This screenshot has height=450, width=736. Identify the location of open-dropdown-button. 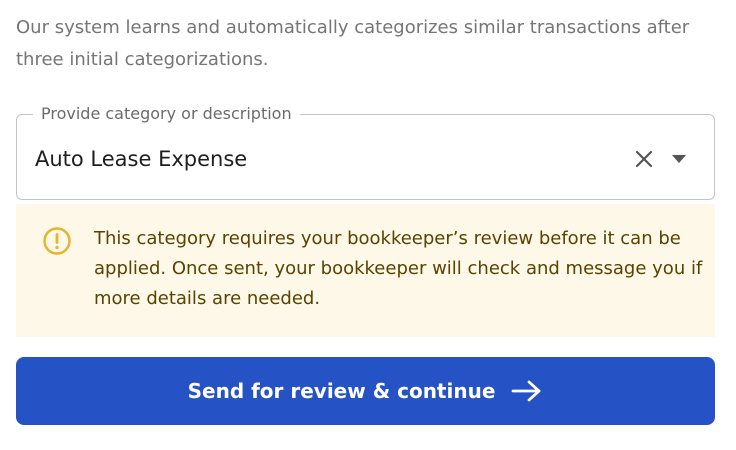
(679, 159).